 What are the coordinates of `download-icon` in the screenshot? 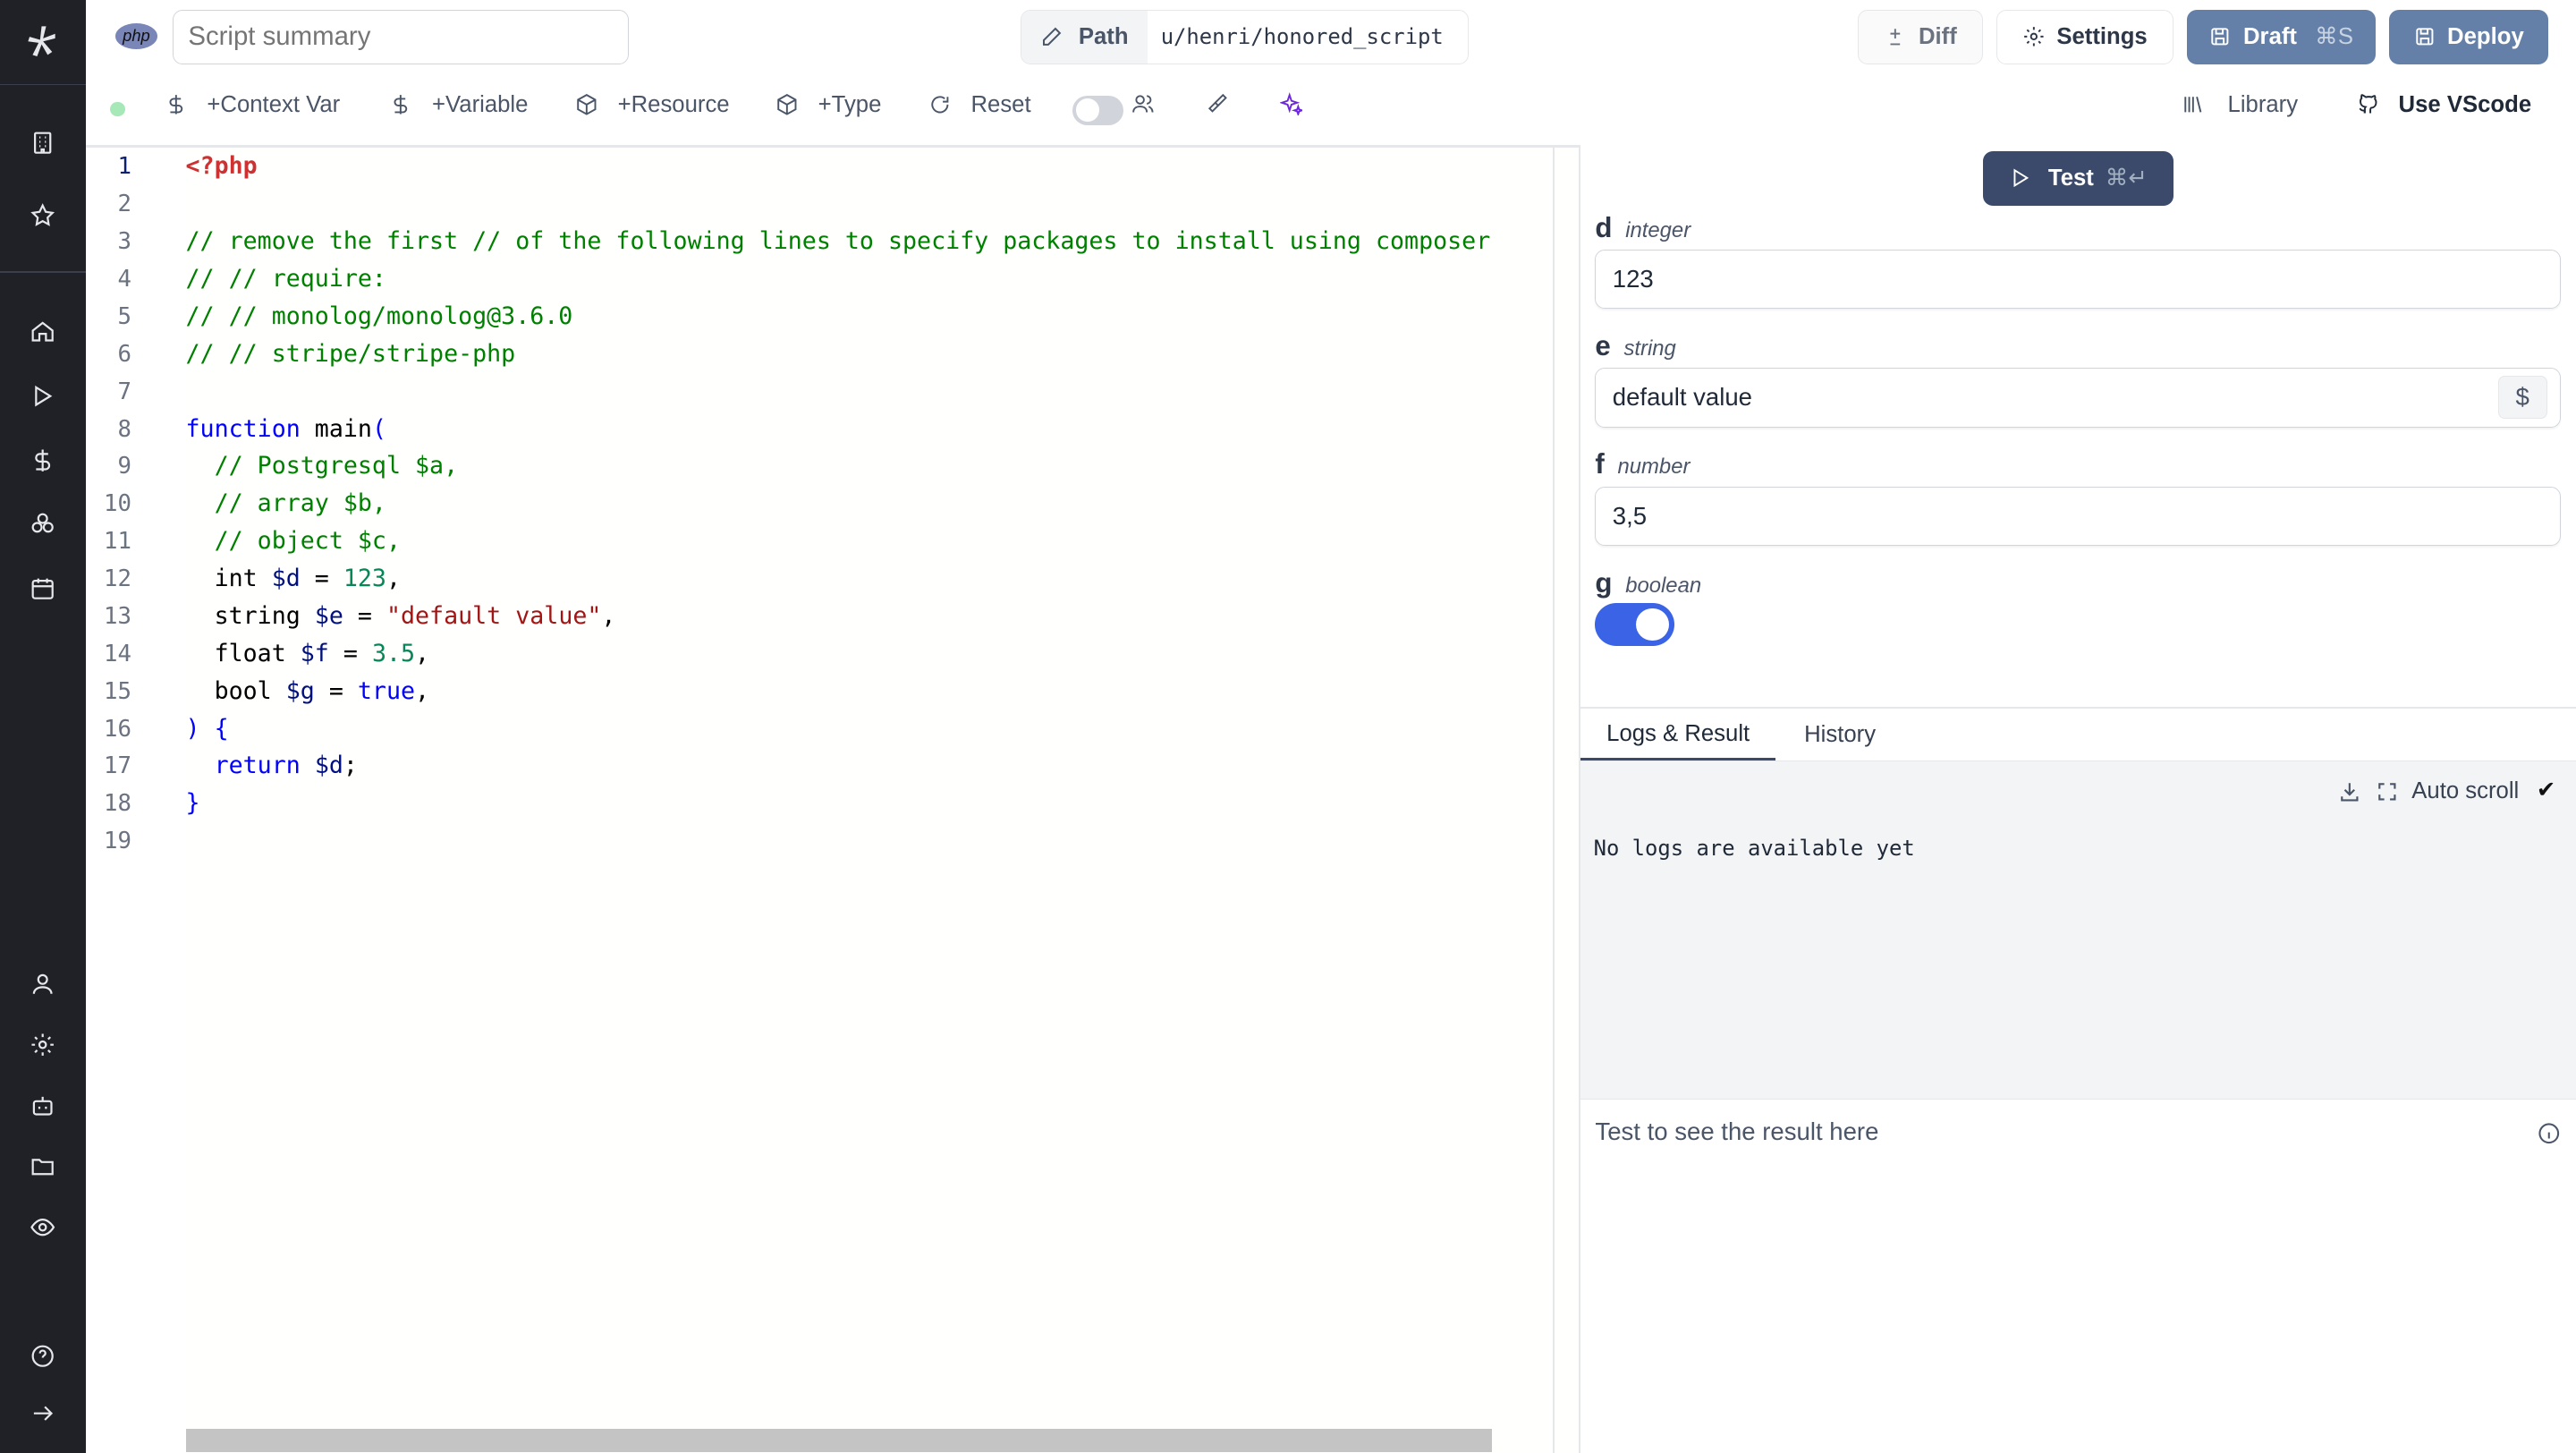 It's located at (2349, 791).